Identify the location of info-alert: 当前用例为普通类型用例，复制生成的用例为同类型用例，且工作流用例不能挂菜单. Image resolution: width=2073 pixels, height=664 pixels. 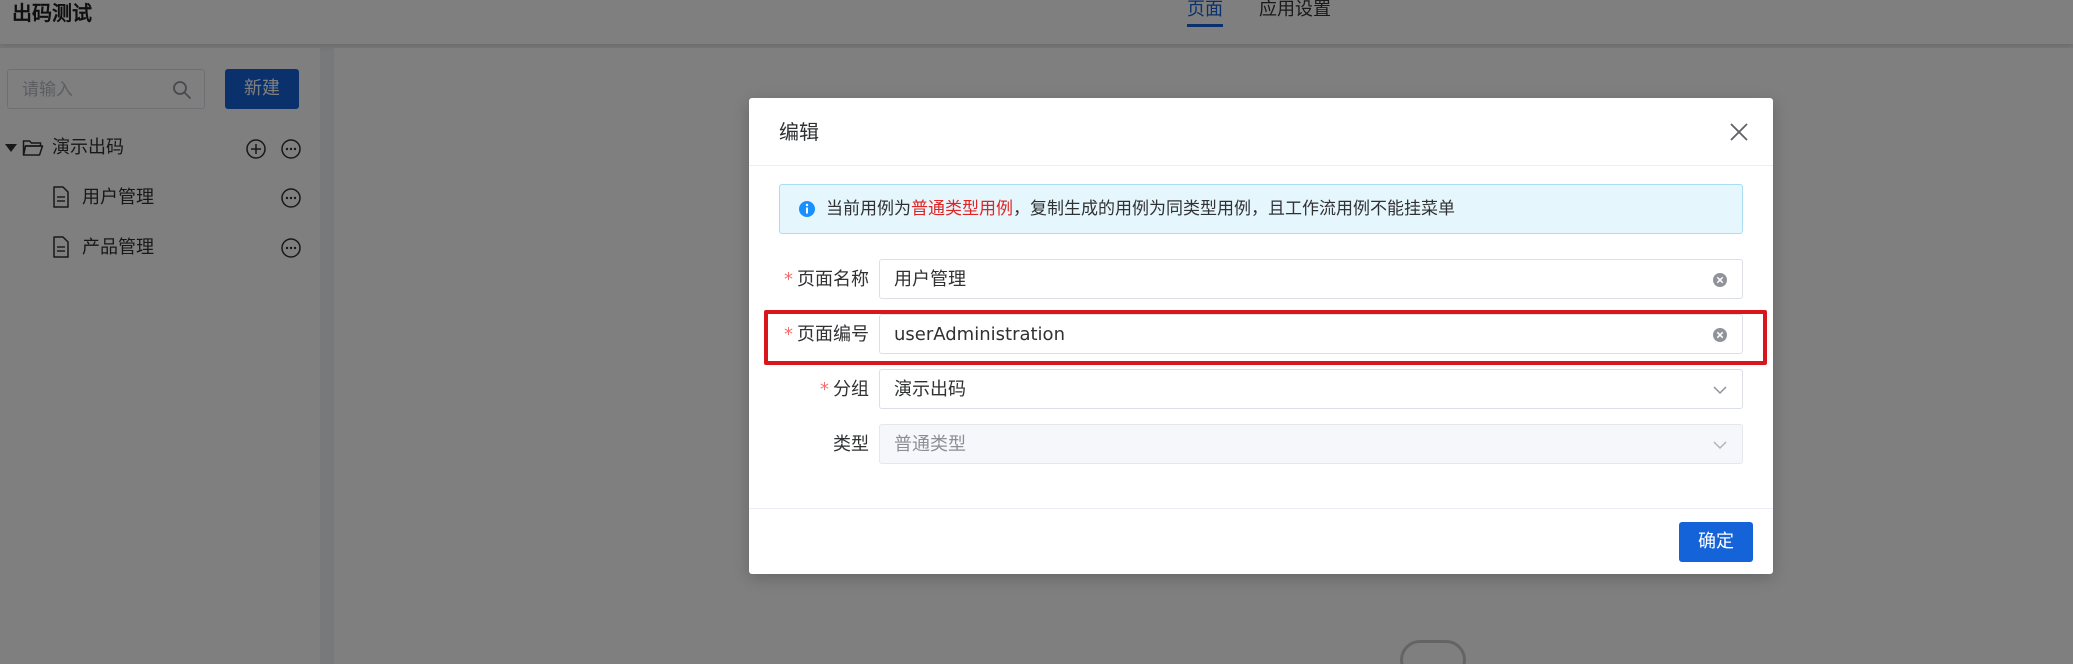
(1261, 209).